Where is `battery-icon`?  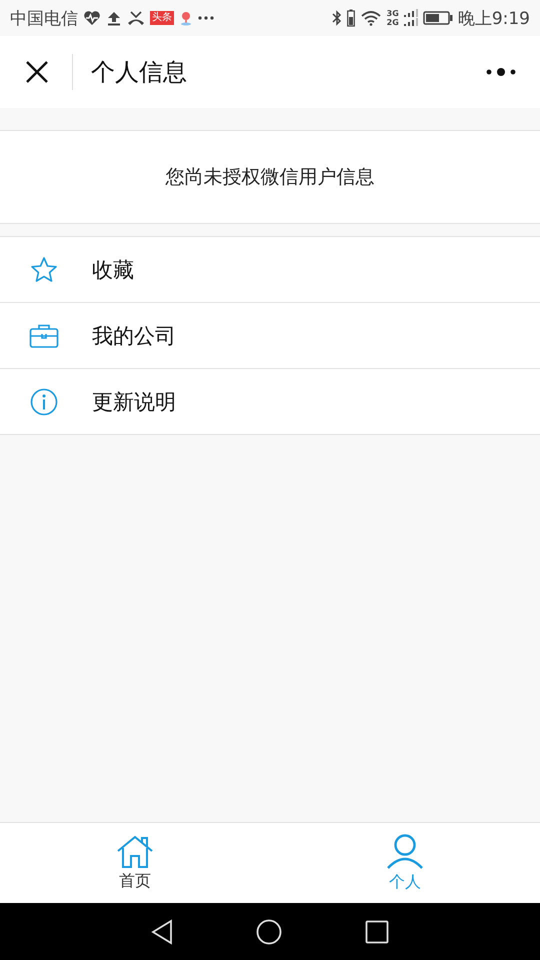 battery-icon is located at coordinates (437, 18).